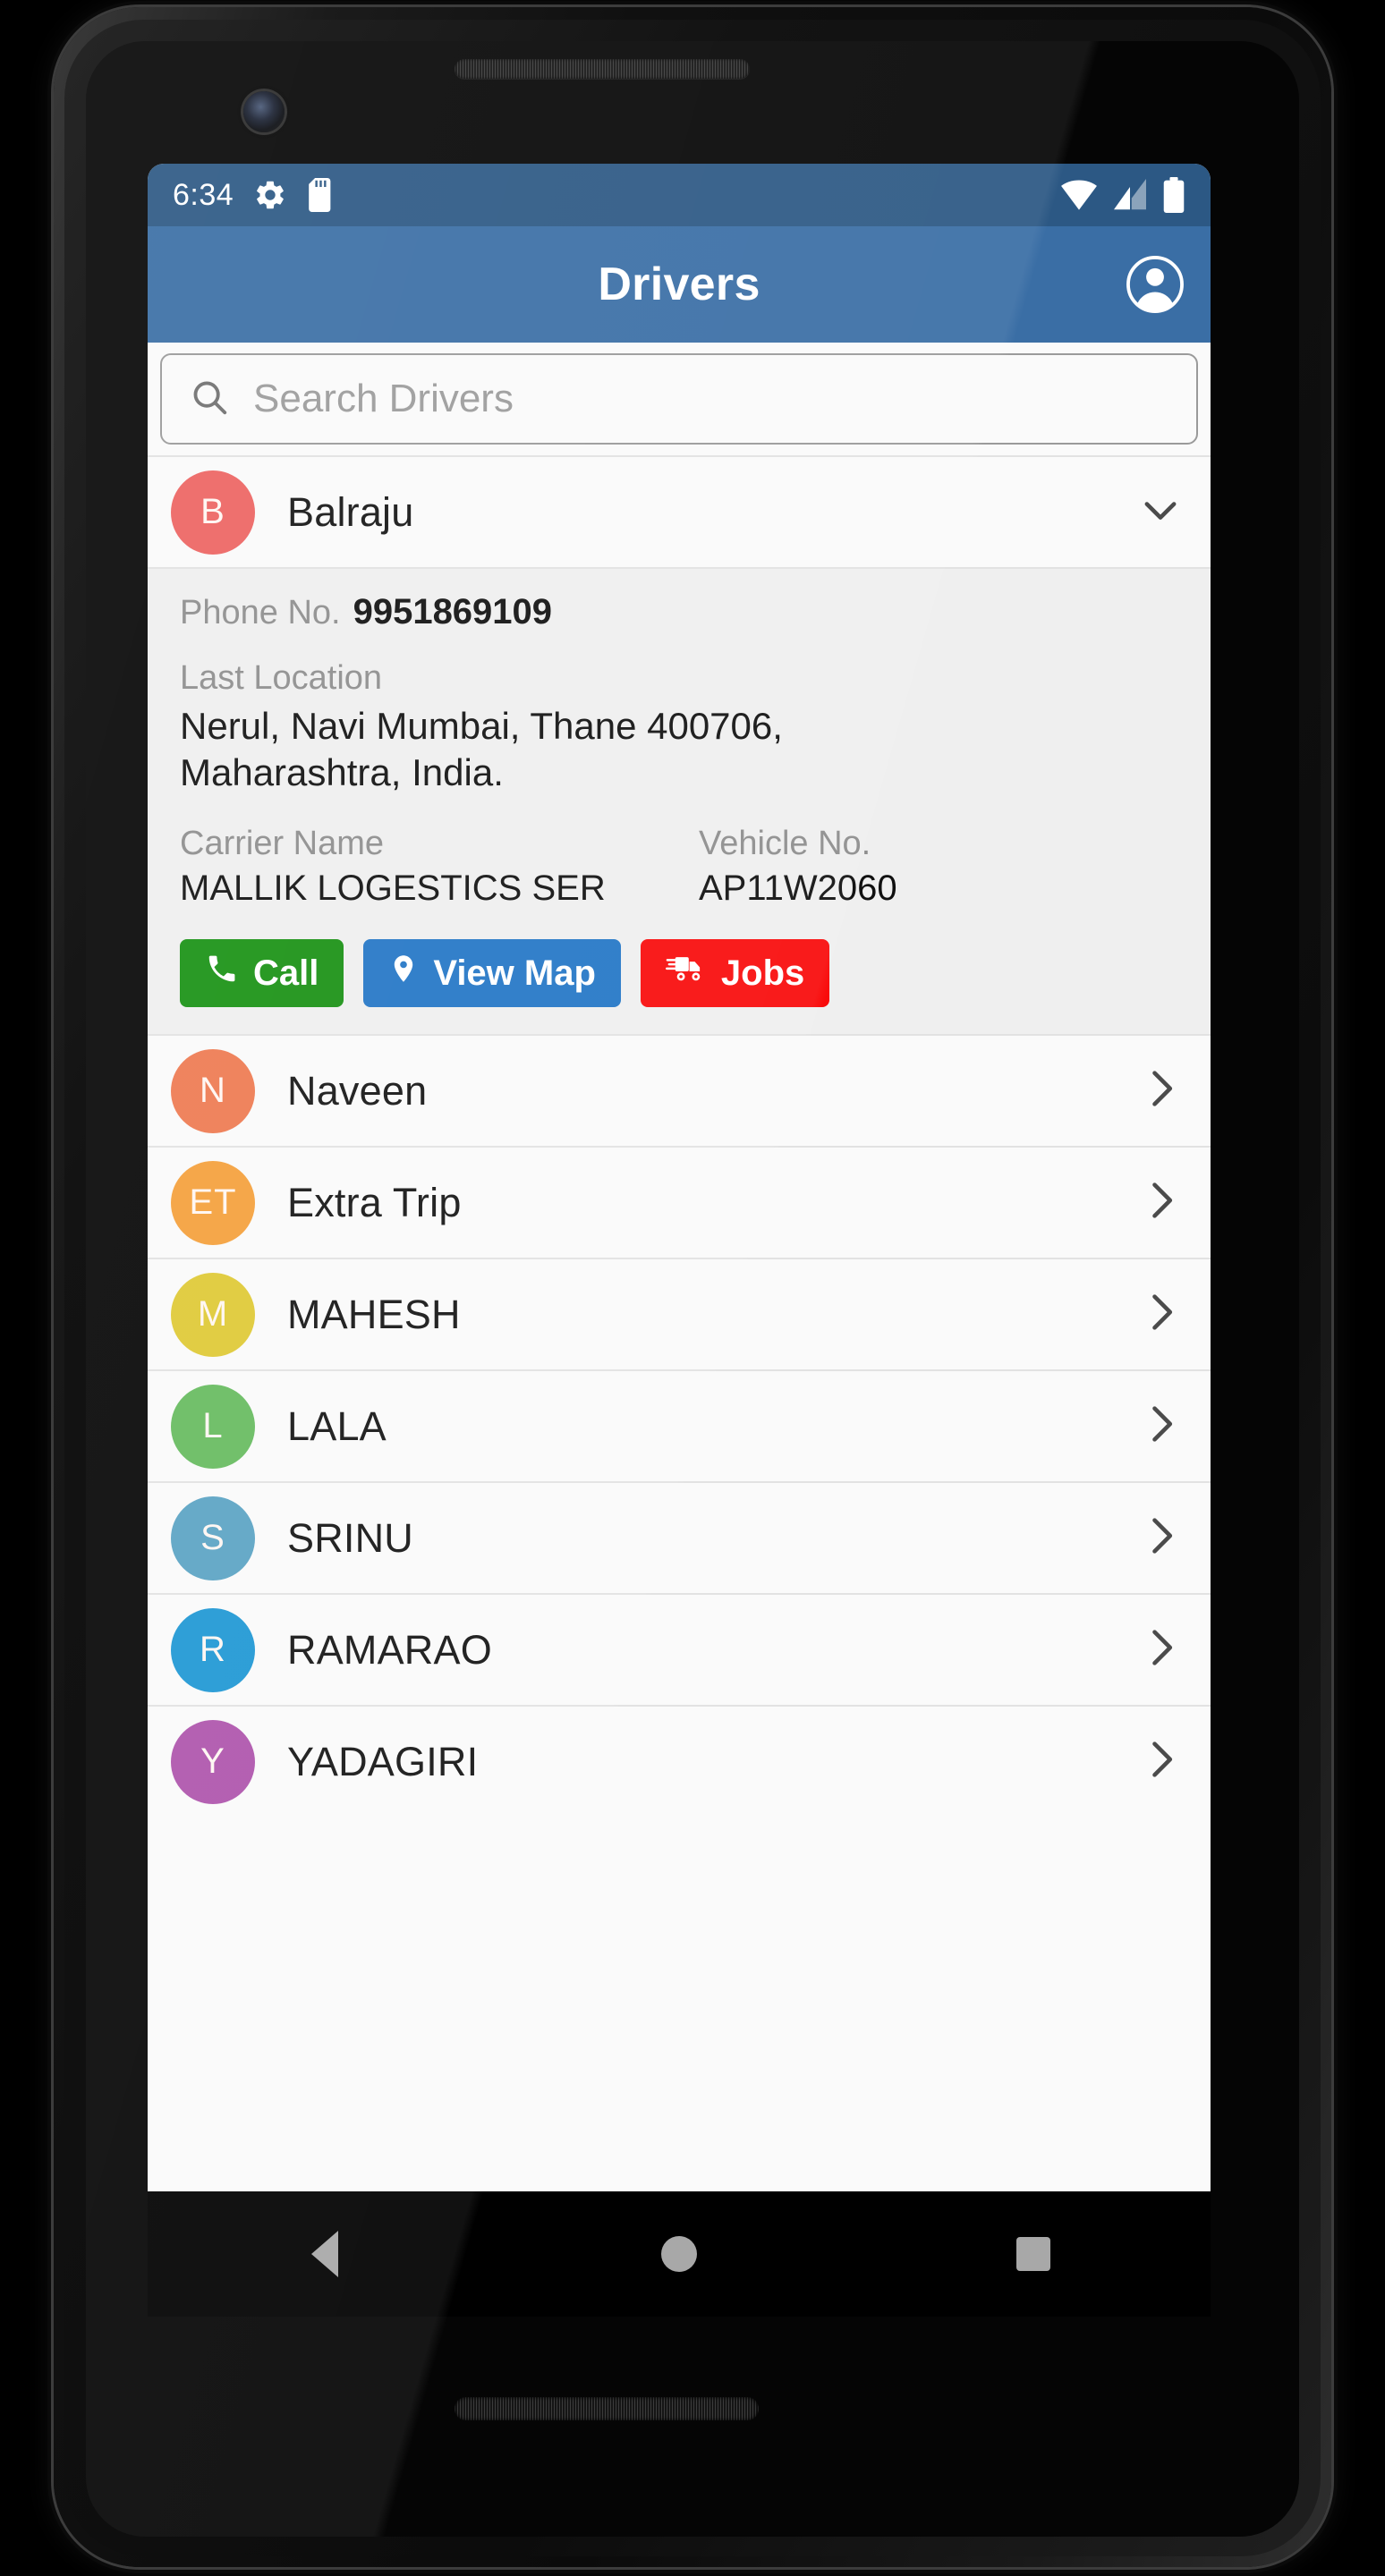 Image resolution: width=1385 pixels, height=2576 pixels. I want to click on avatar-initials: S, so click(212, 1538).